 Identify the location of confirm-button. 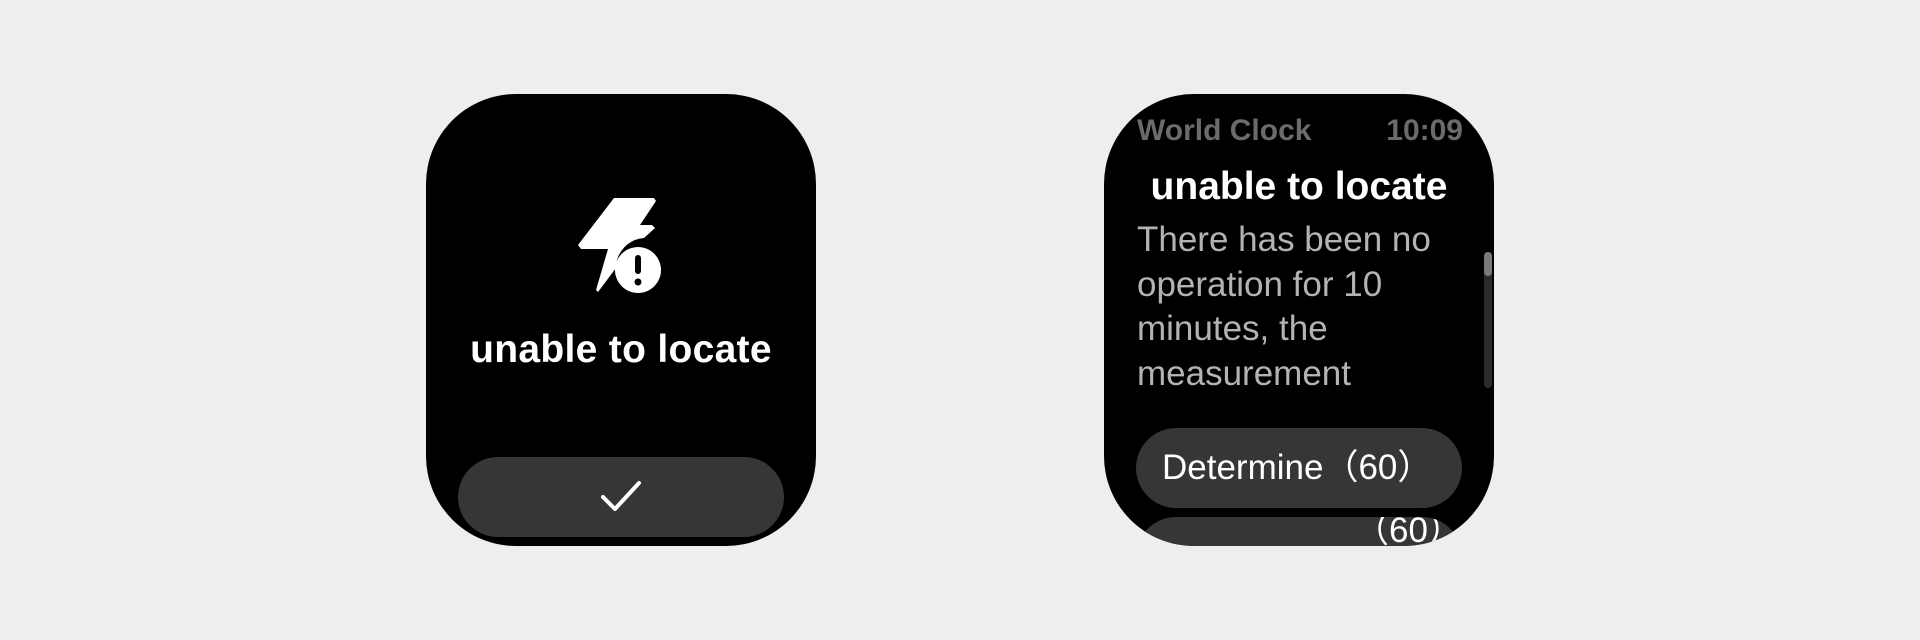
(621, 497).